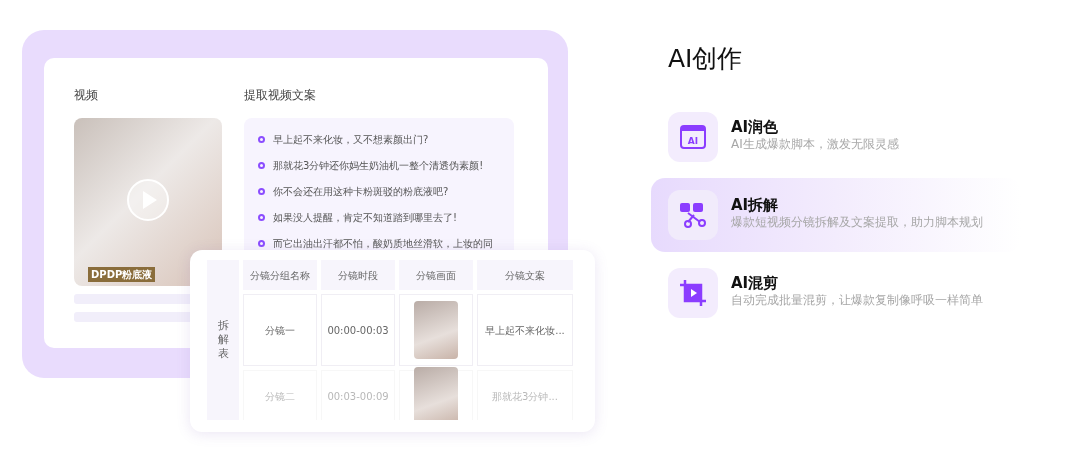  I want to click on feature-item: AI混剪 自动完成批量混剪，让爆款复制像呼吸一样简单, so click(836, 292).